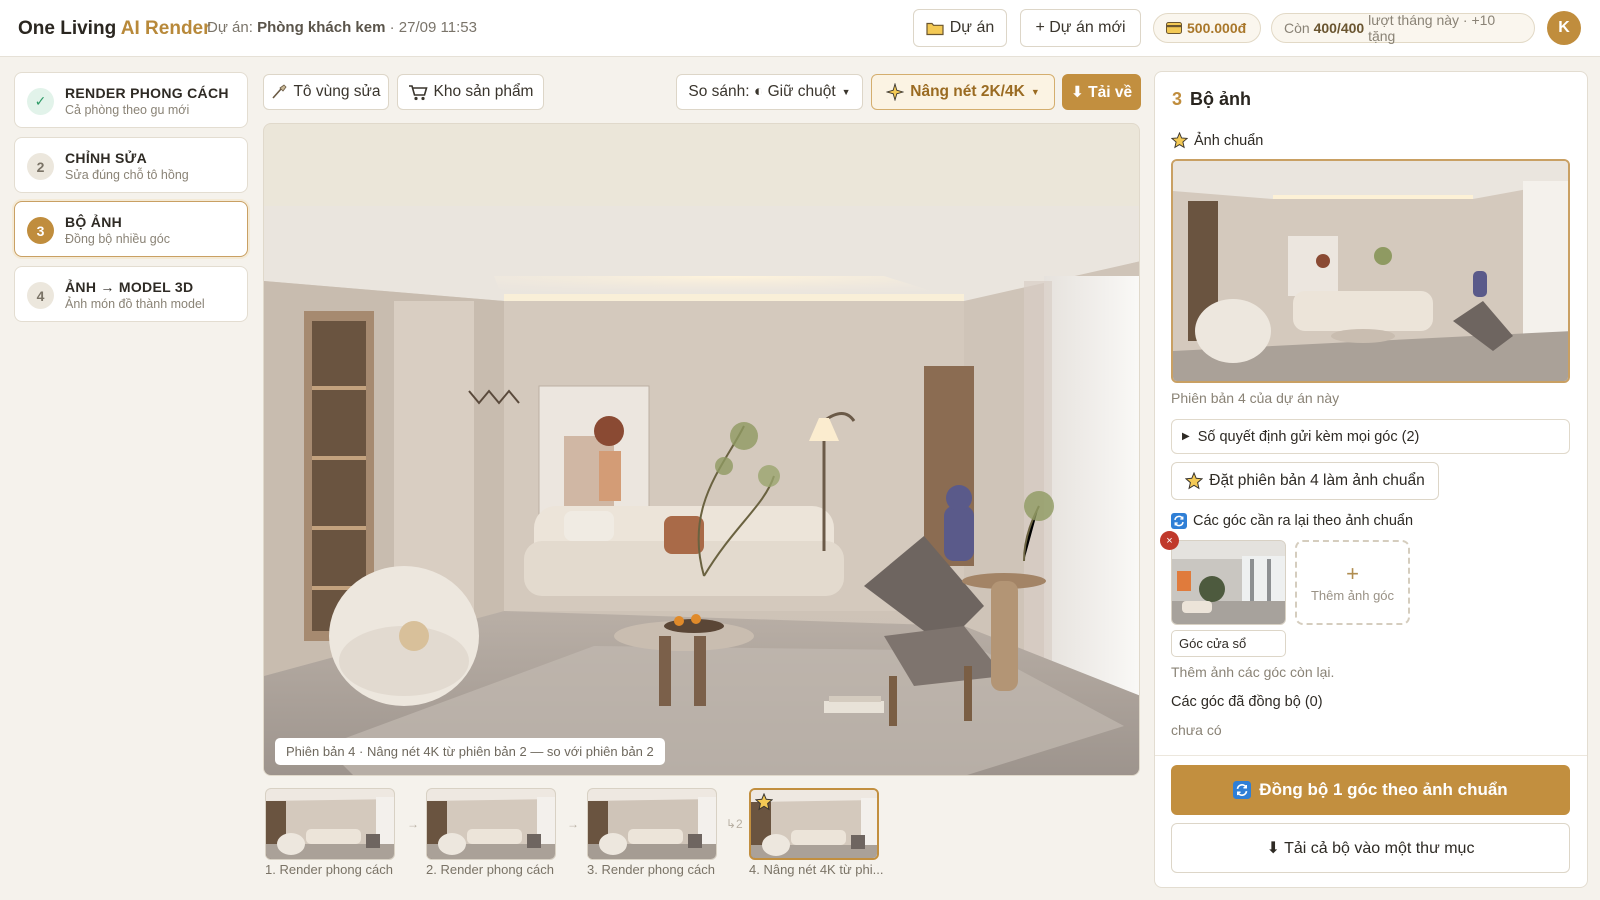 This screenshot has height=900, width=1600. I want to click on brand-logo: One Living AI Render, so click(114, 29).